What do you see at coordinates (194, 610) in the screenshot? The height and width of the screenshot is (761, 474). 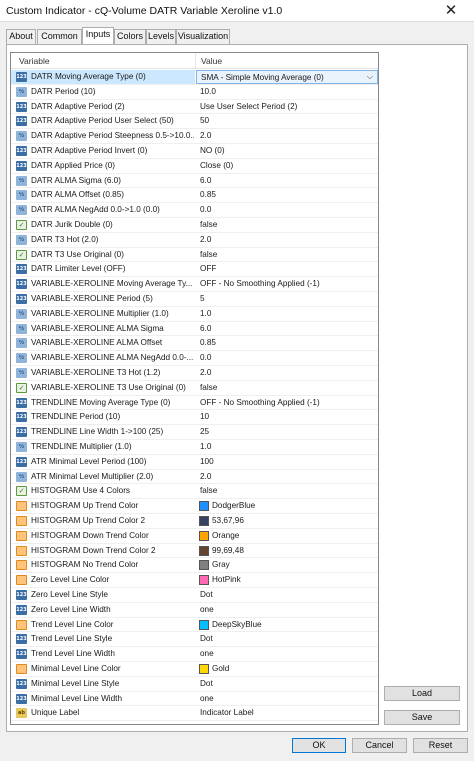 I see `table-row: 123 Zero Level Line Width one` at bounding box center [194, 610].